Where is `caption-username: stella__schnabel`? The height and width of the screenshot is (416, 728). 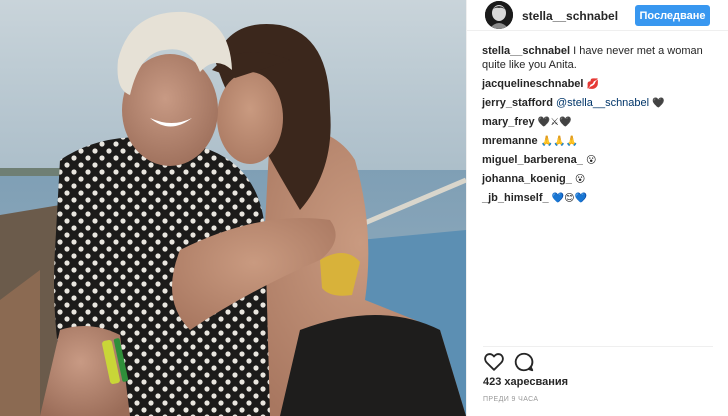
caption-username: stella__schnabel is located at coordinates (526, 51).